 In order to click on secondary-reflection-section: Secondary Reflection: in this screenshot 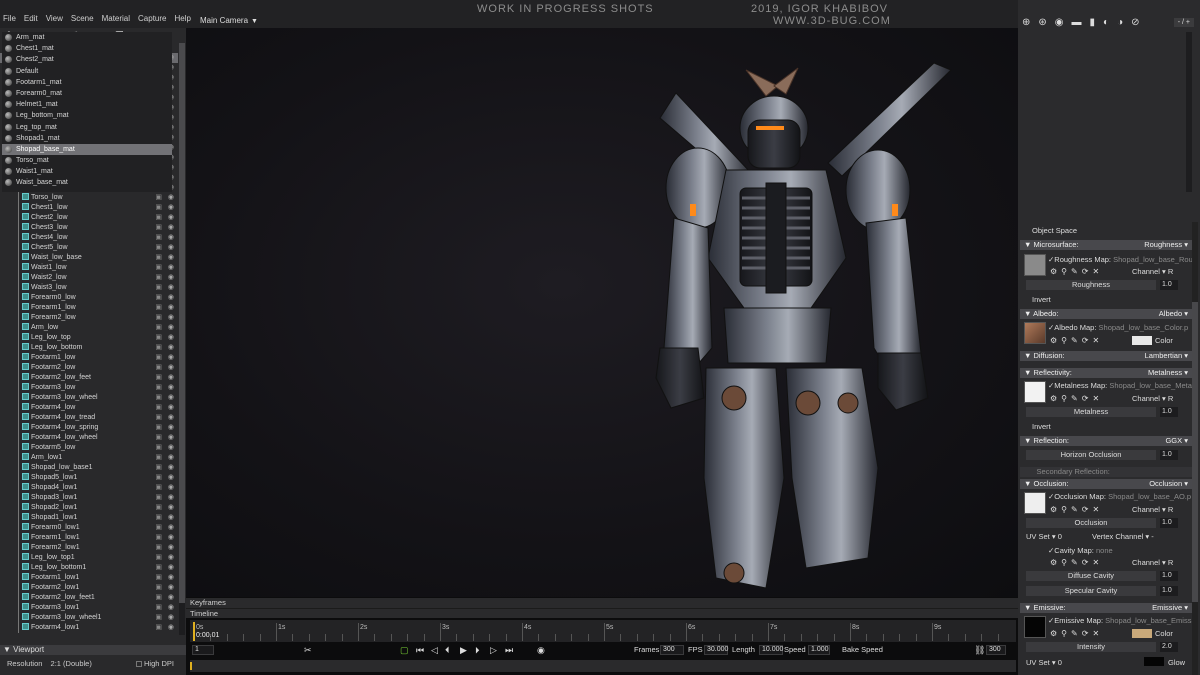, I will do `click(1106, 472)`.